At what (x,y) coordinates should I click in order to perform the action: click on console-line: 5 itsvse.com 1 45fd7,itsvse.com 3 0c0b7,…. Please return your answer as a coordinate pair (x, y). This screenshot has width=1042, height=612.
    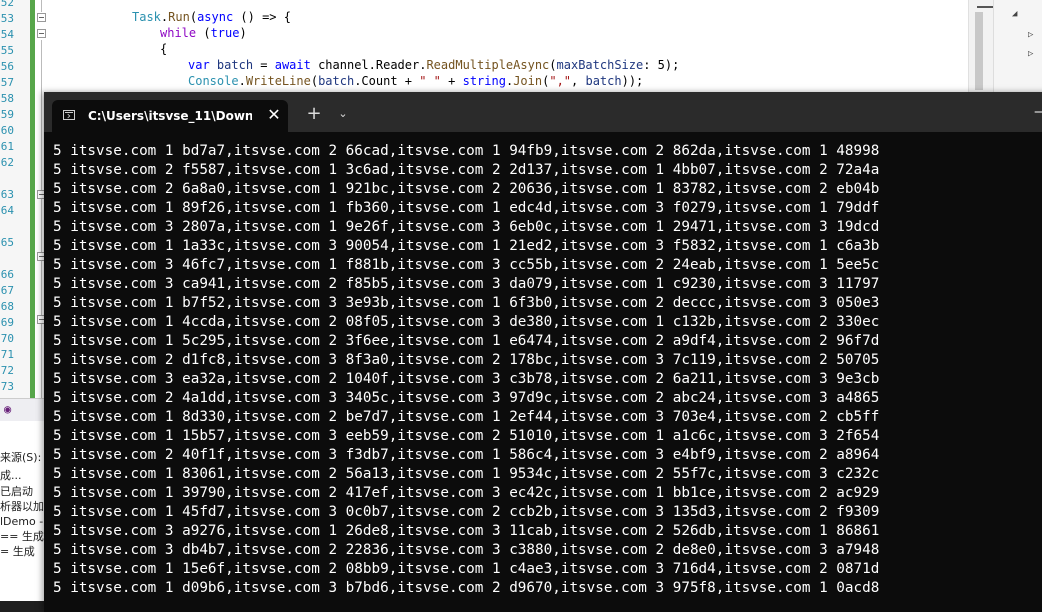
    Looking at the image, I should click on (466, 512).